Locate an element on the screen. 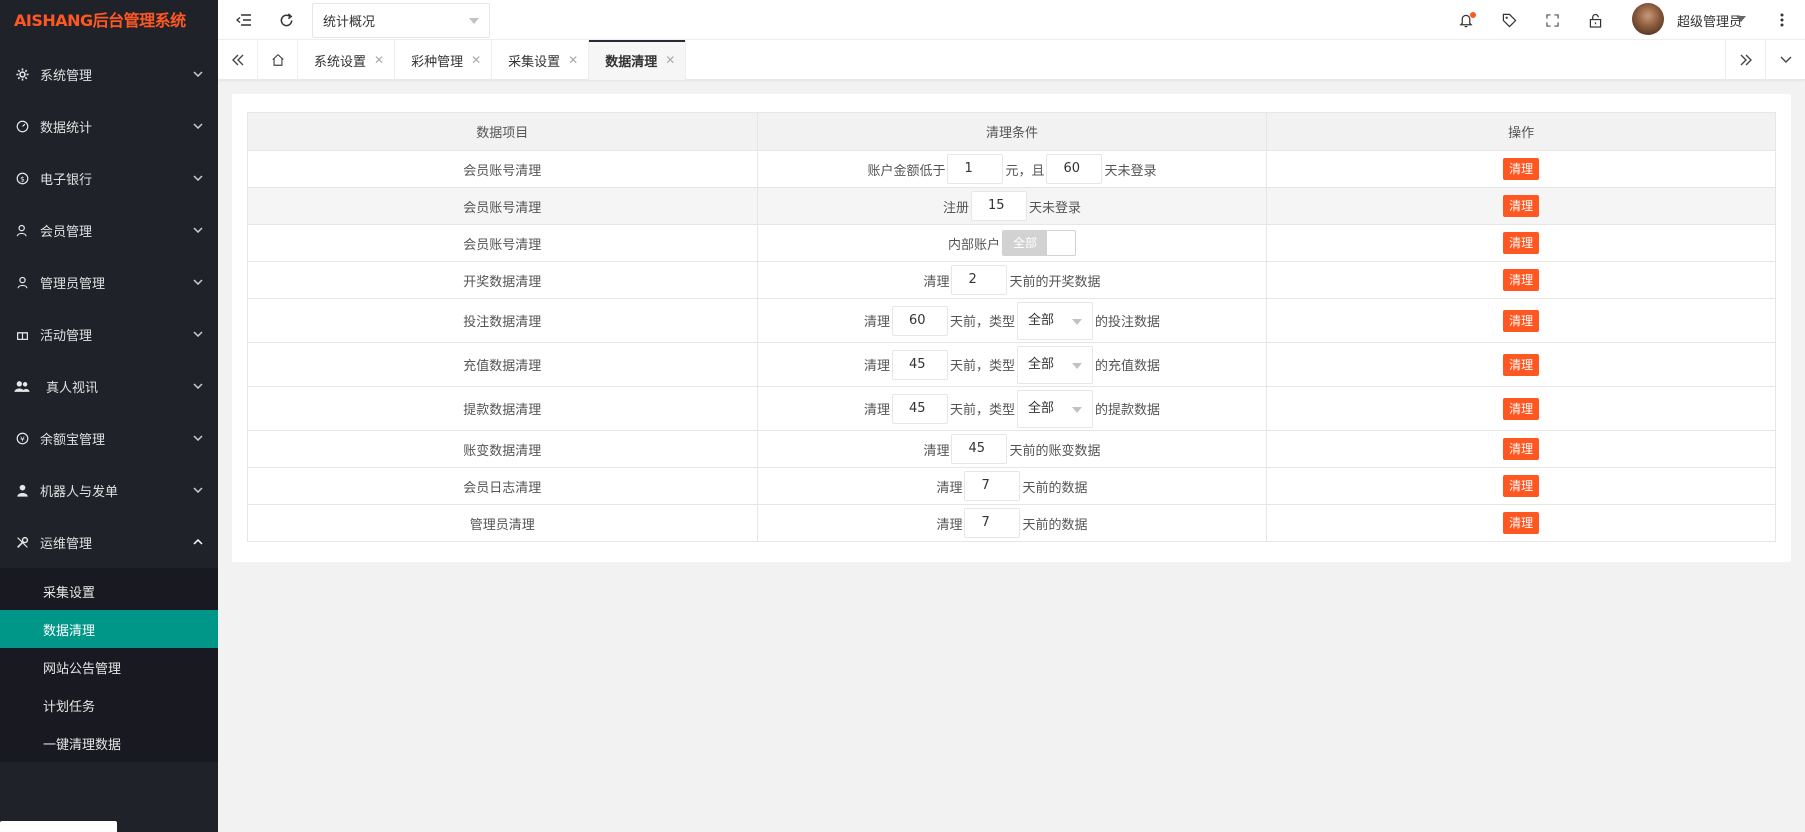 This screenshot has height=832, width=1805. condition-text: 天未登录 is located at coordinates (1130, 171).